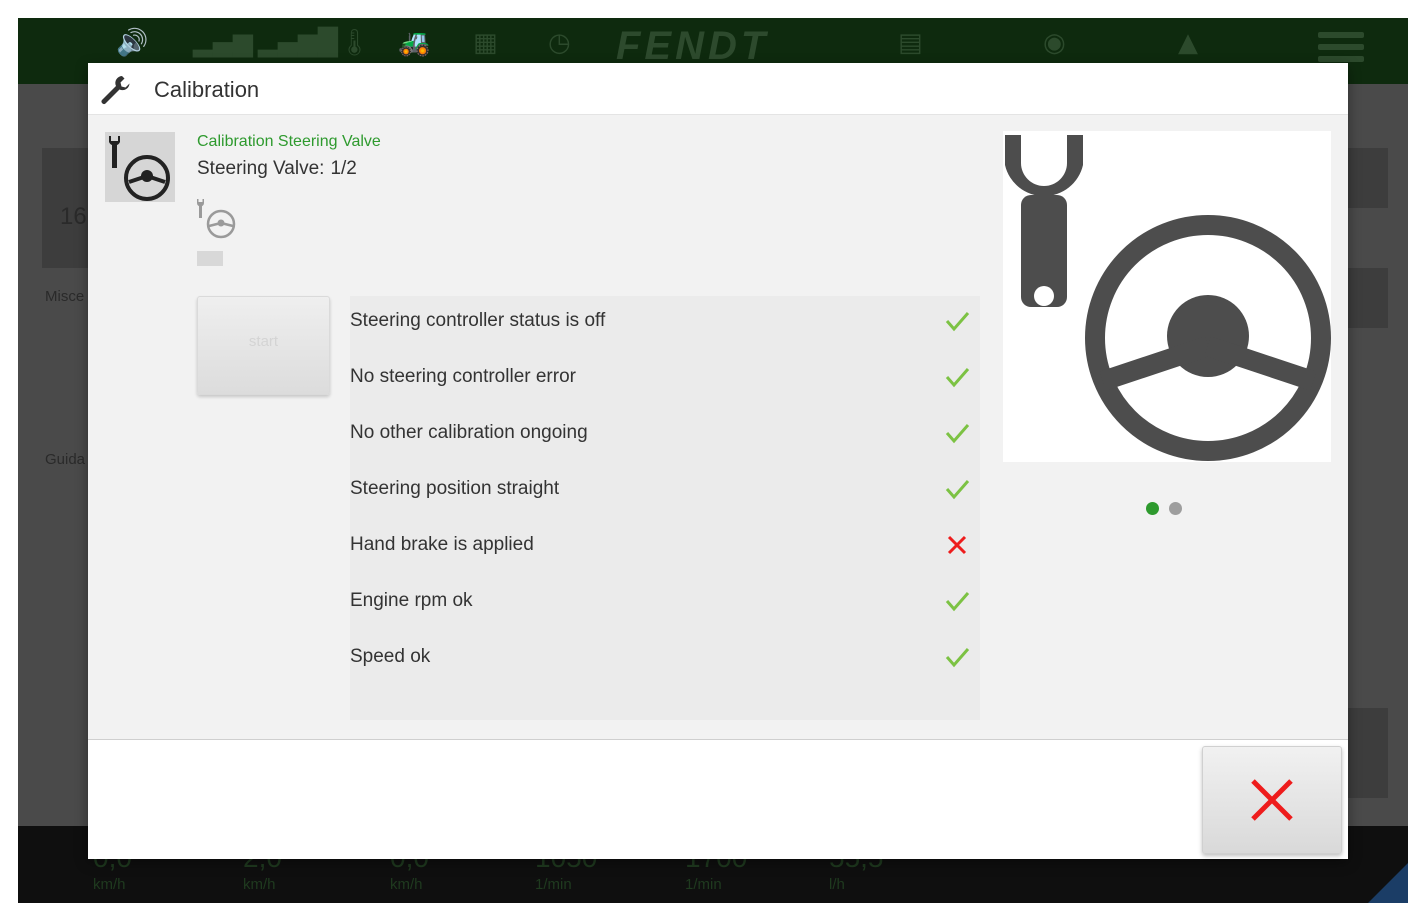 This screenshot has height=903, width=1408. Describe the element at coordinates (261, 168) in the screenshot. I see `steering-valve-label: Steering Valve:` at that location.